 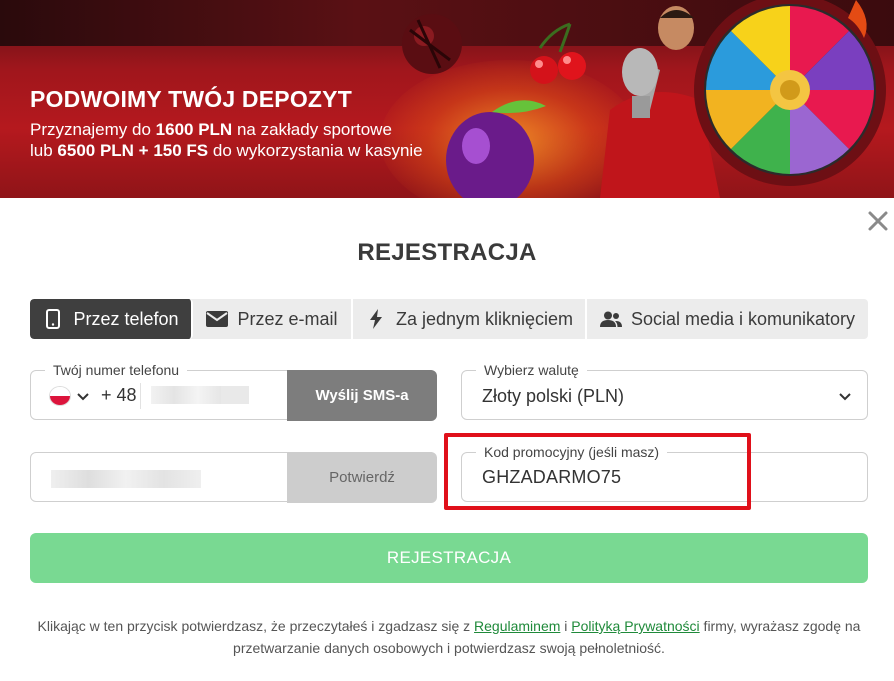 I want to click on poland-flag-icon, so click(x=60, y=396).